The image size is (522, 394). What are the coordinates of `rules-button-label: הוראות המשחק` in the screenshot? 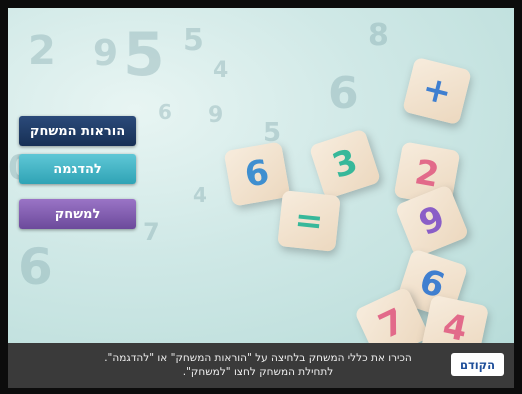 It's located at (77, 131).